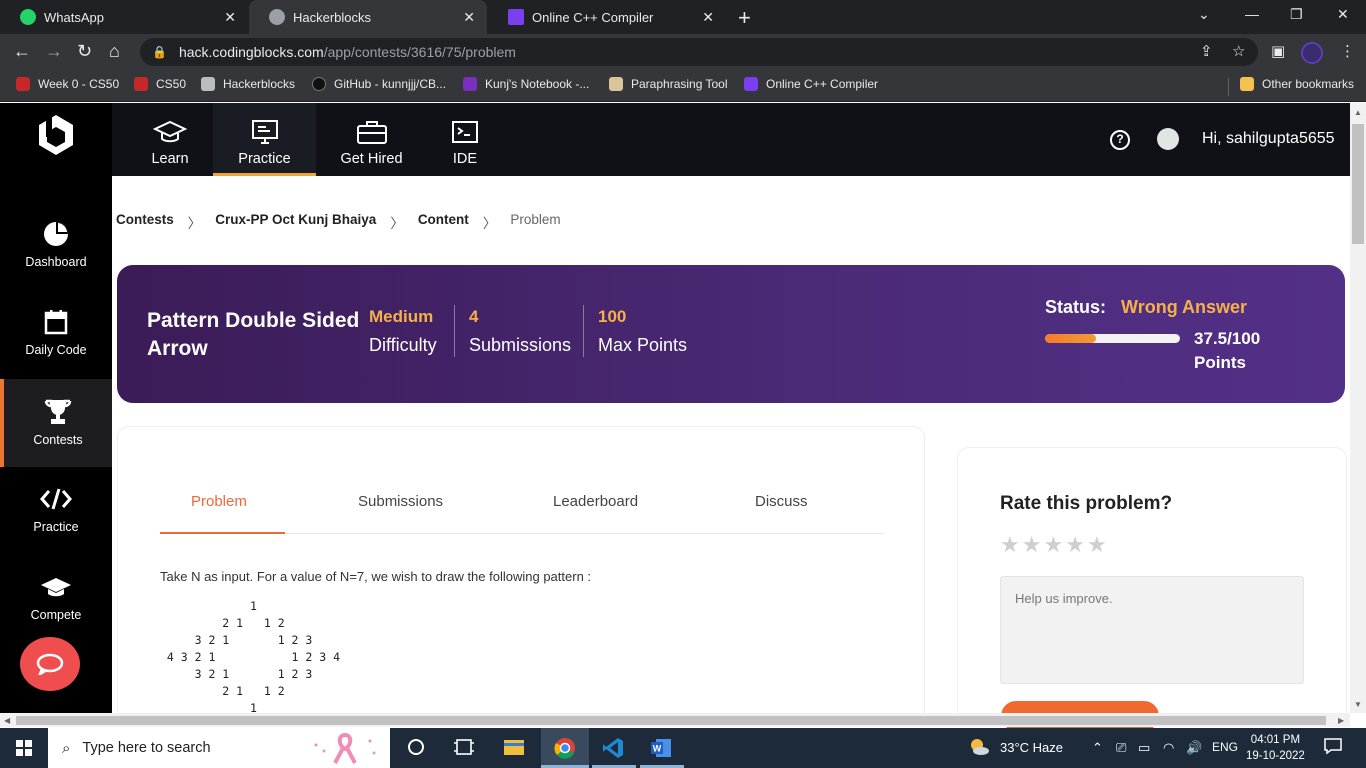 This screenshot has width=1366, height=768. I want to click on task-view-icon, so click(417, 748).